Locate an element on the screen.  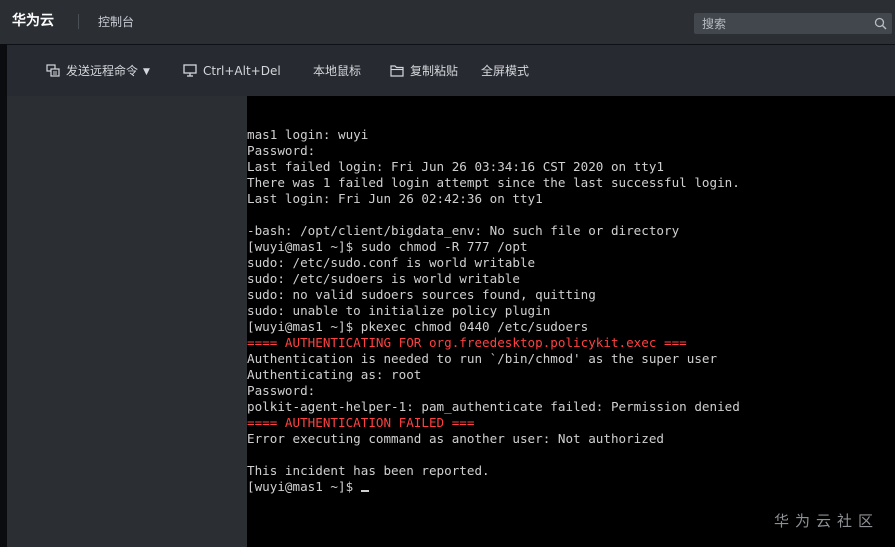
fullscreen-label: 全屏模式 is located at coordinates (505, 71).